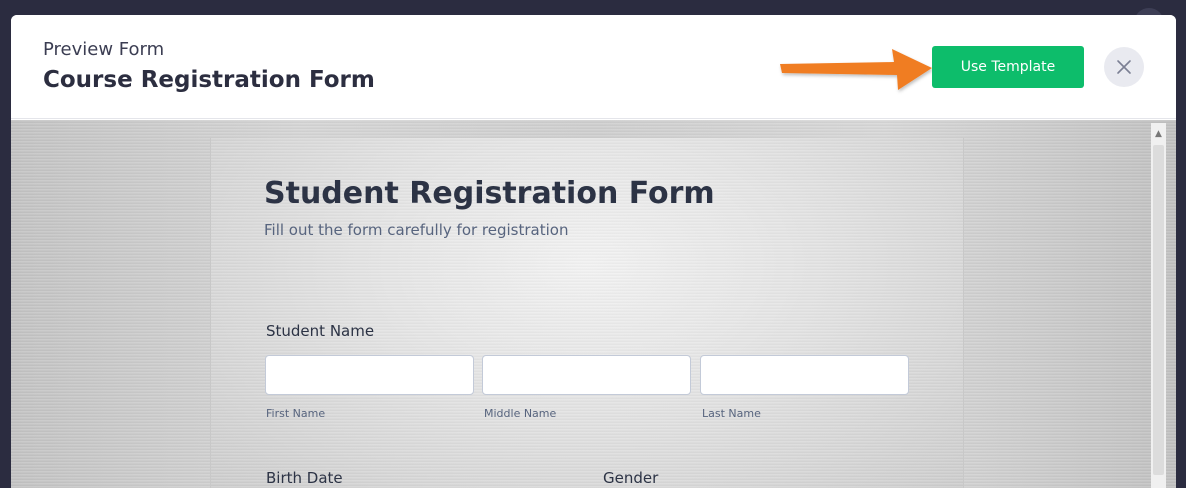 The width and height of the screenshot is (1186, 488). I want to click on first-name-sublabel: First Name, so click(296, 413).